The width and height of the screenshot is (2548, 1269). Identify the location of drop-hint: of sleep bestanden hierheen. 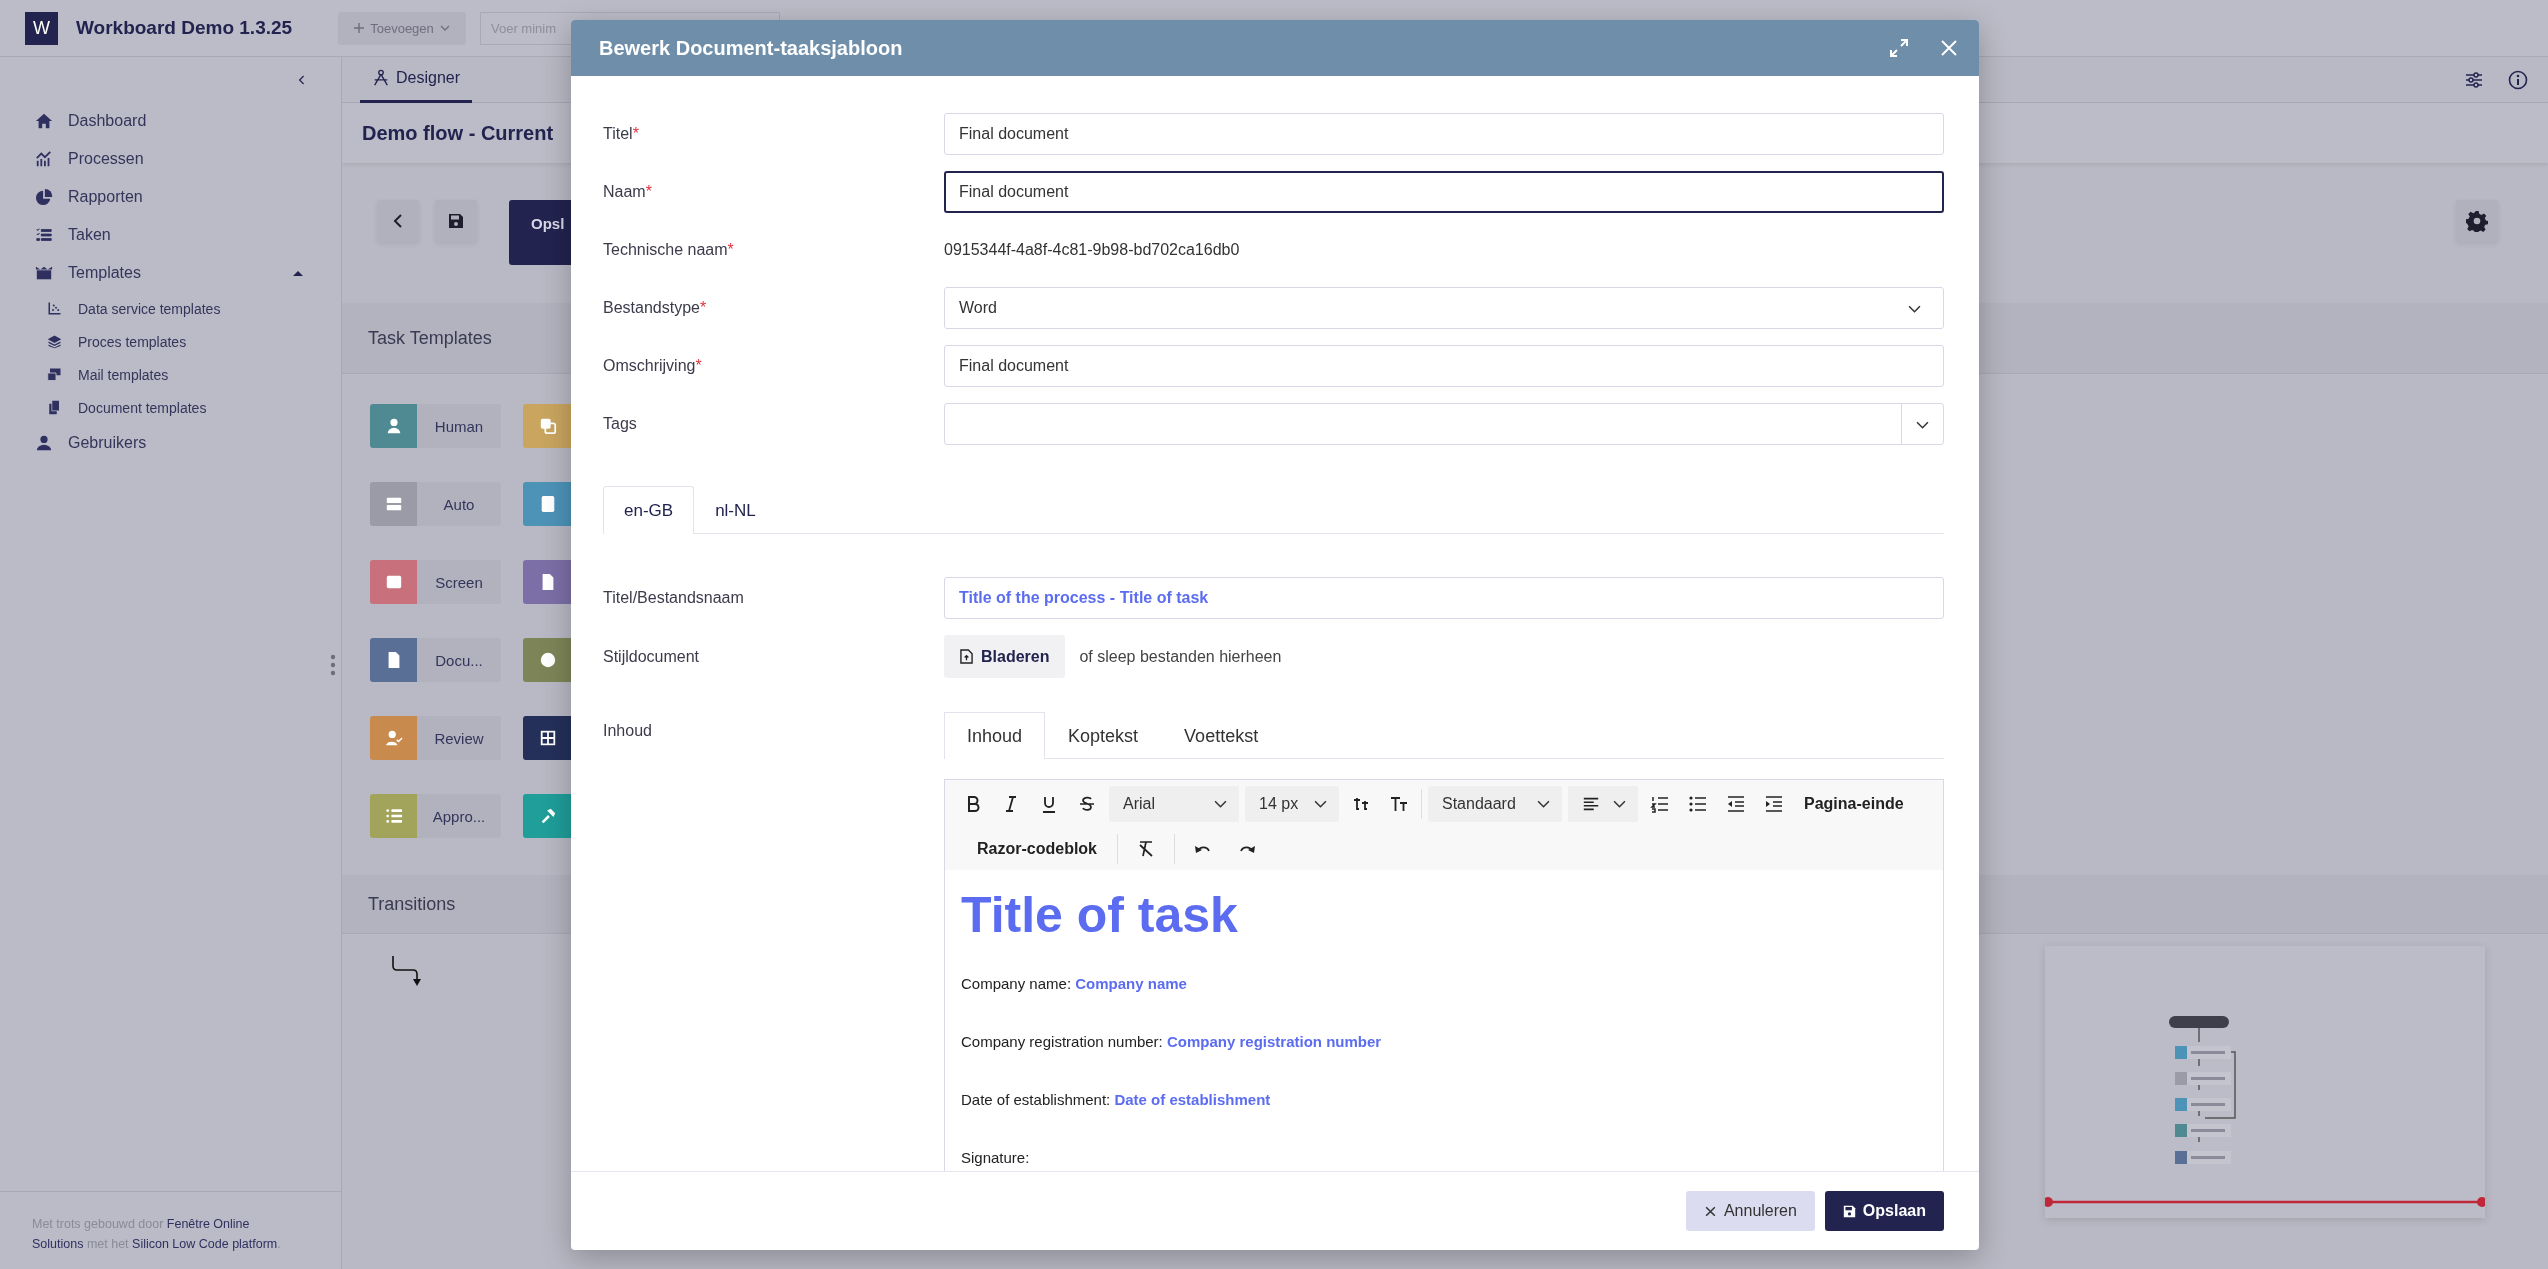
(1180, 656).